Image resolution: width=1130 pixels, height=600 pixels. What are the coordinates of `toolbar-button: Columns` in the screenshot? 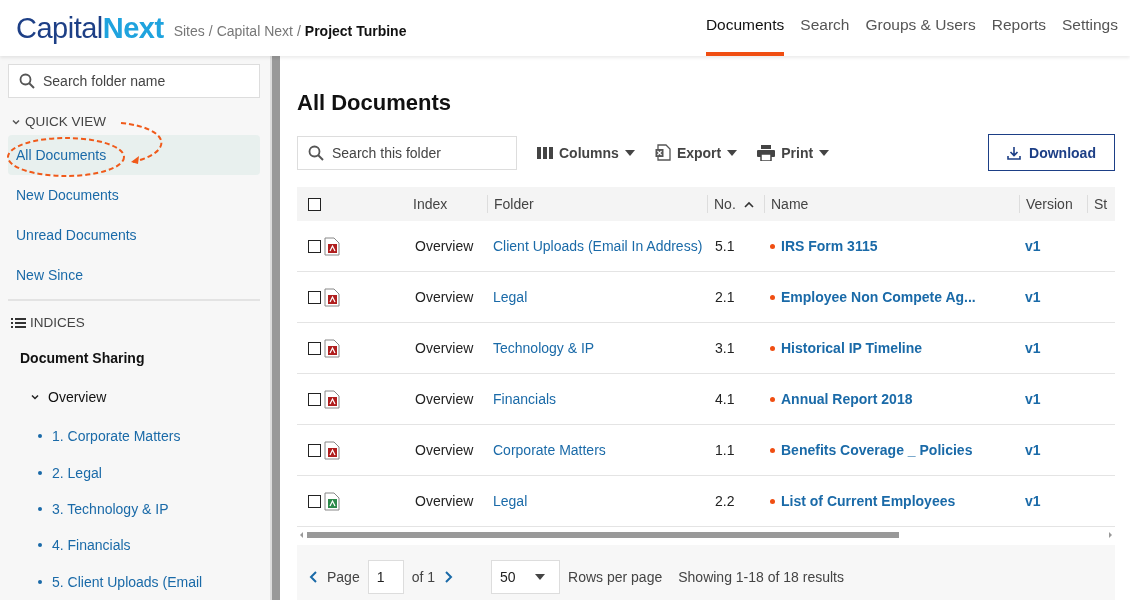 It's located at (586, 152).